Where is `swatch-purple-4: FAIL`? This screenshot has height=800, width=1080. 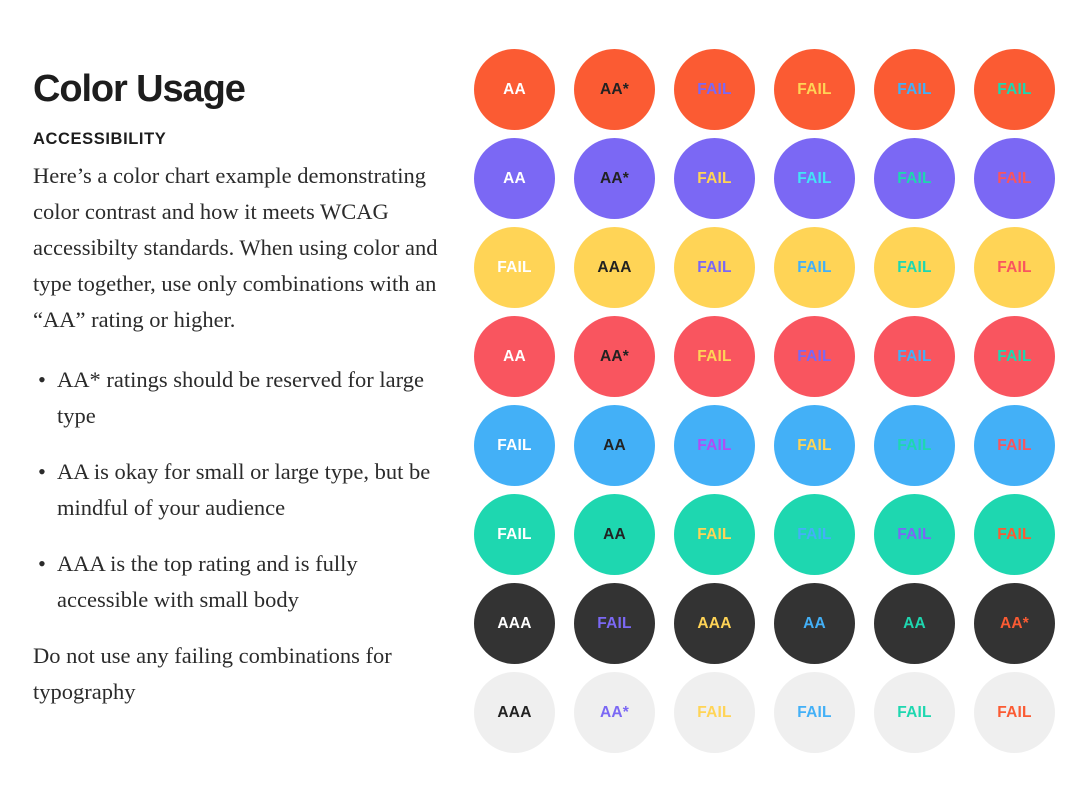 swatch-purple-4: FAIL is located at coordinates (814, 178).